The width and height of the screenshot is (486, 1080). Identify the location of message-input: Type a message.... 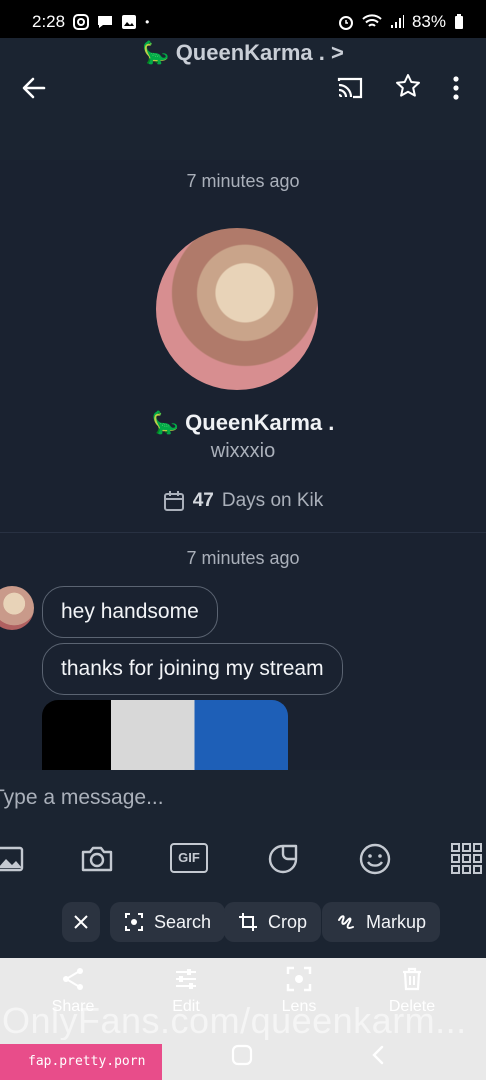
(82, 798).